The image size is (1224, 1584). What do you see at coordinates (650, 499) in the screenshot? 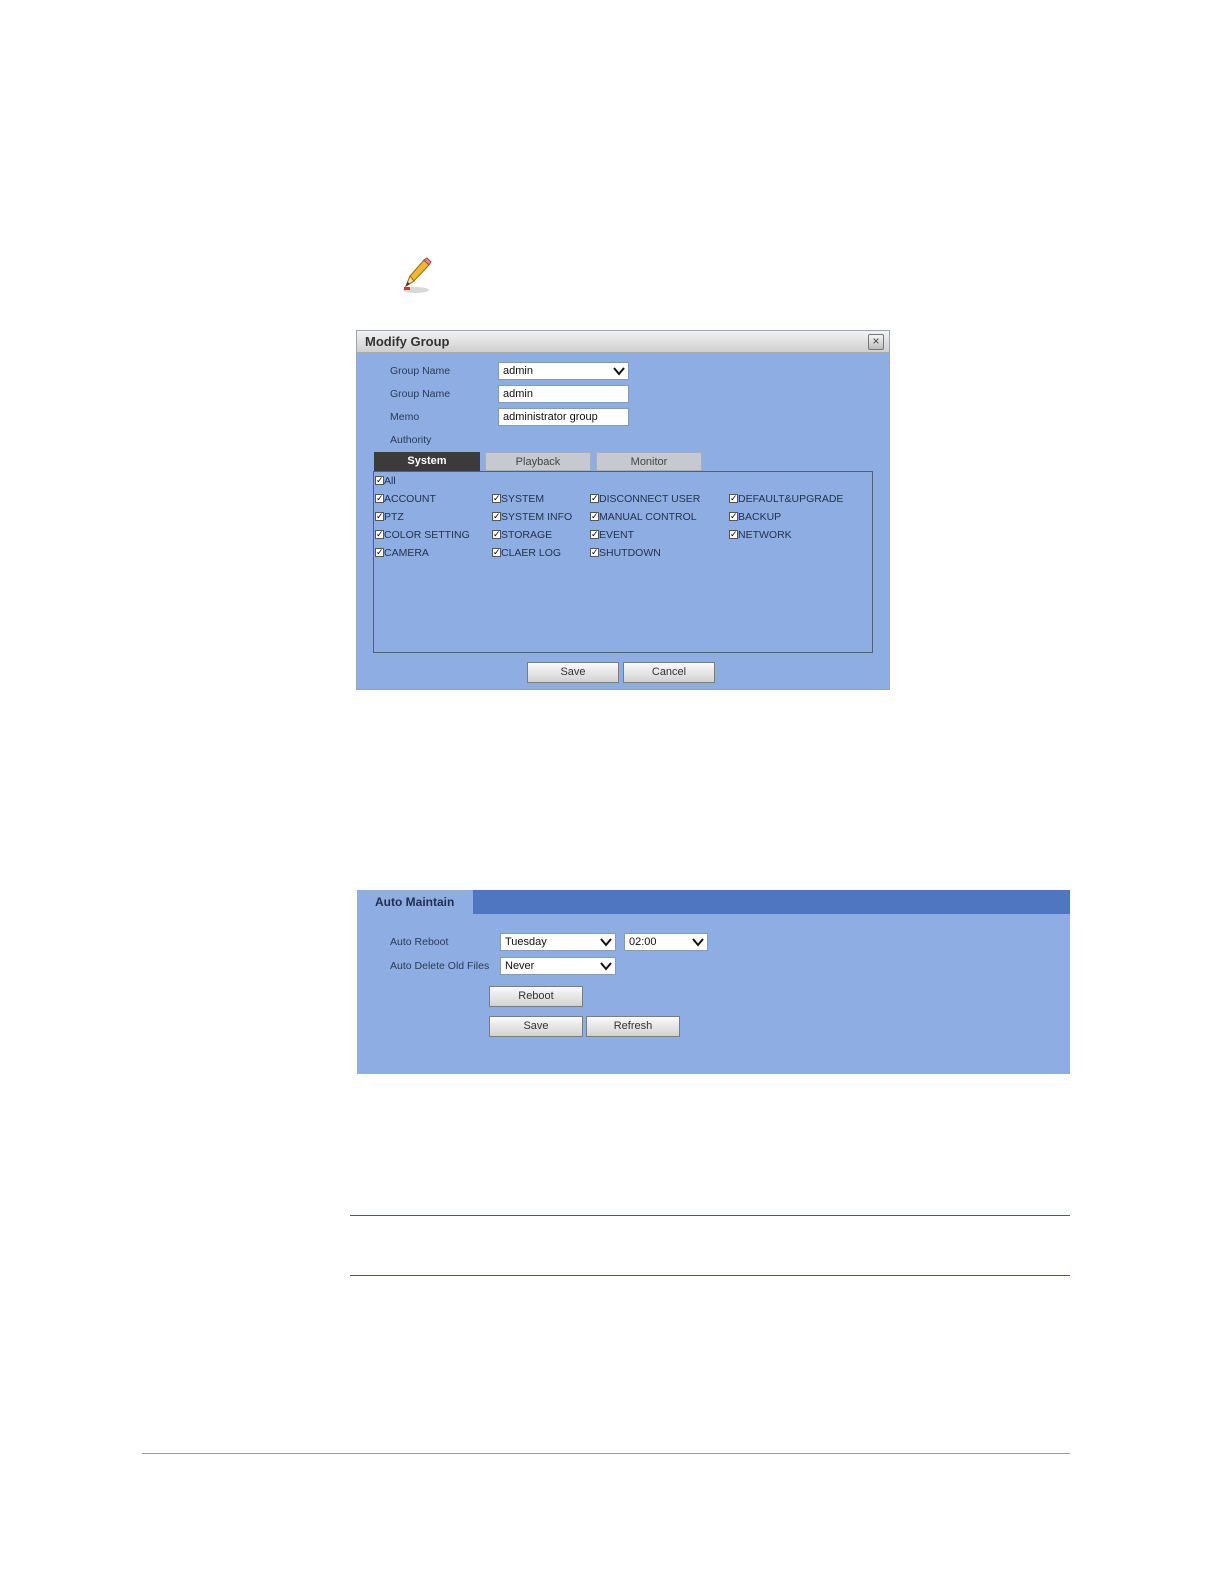
I see `checkbox-label: DISCONNECT USER` at bounding box center [650, 499].